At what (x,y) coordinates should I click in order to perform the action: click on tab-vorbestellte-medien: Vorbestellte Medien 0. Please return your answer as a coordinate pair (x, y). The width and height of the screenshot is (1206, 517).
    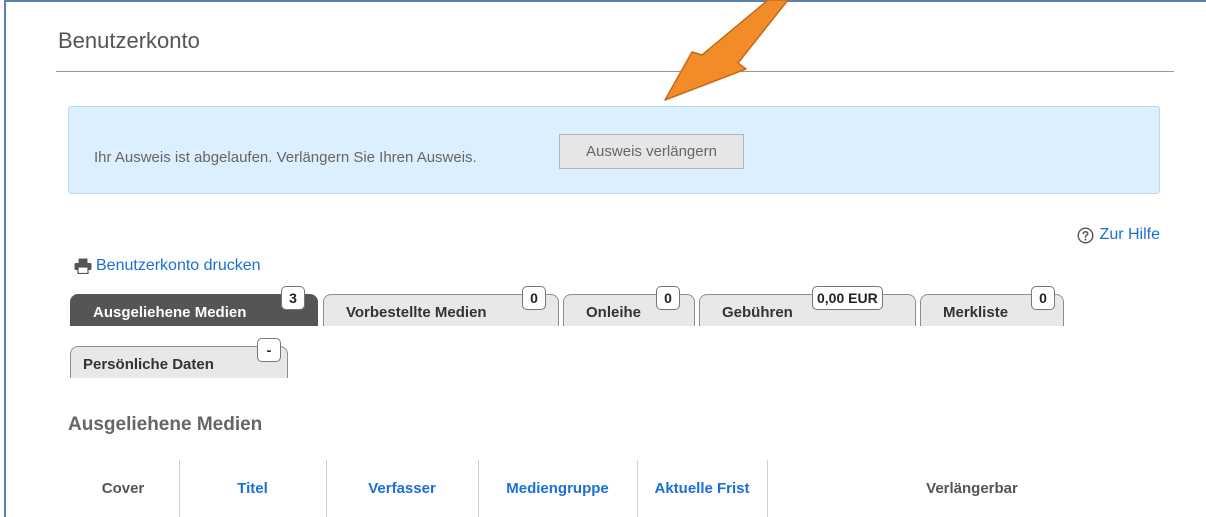
    Looking at the image, I should click on (441, 306).